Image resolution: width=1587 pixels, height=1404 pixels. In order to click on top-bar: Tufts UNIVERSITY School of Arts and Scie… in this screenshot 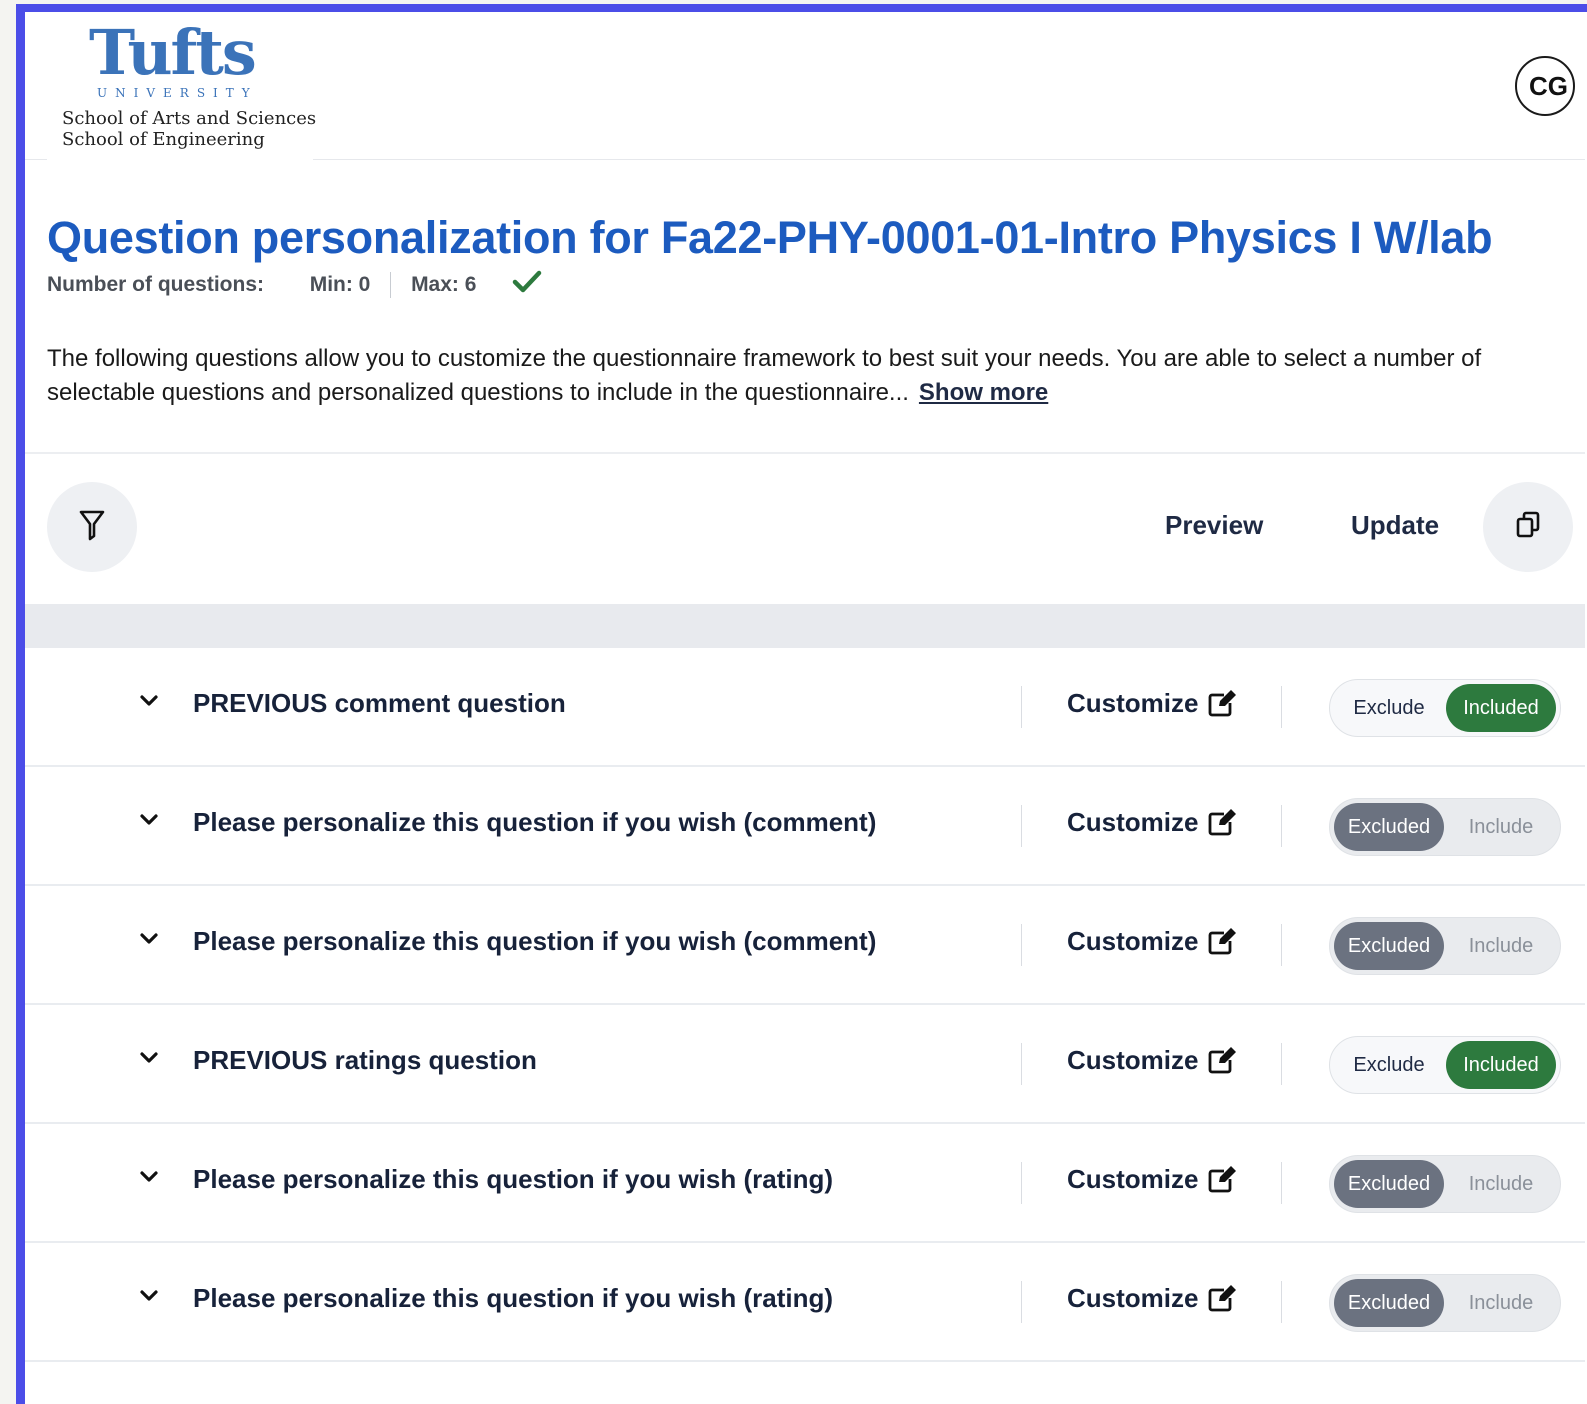, I will do `click(805, 86)`.